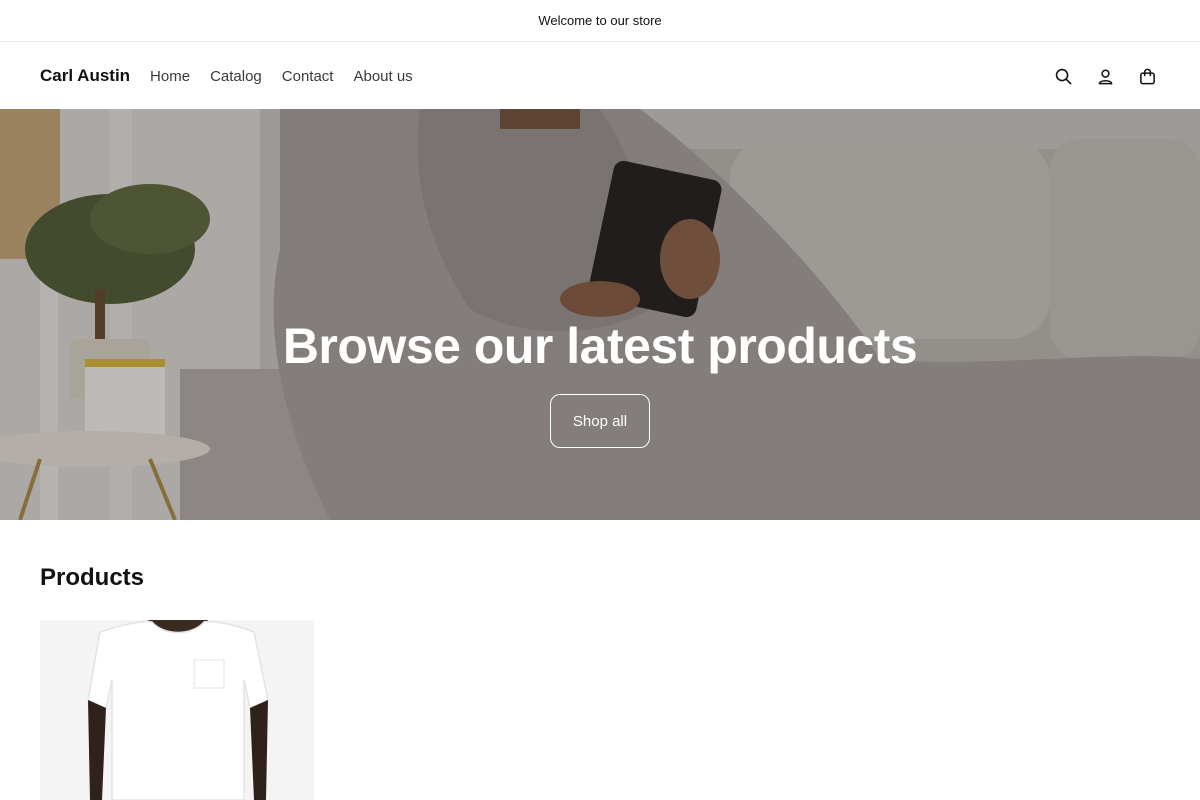  I want to click on nav-item-contact: Contact, so click(308, 76).